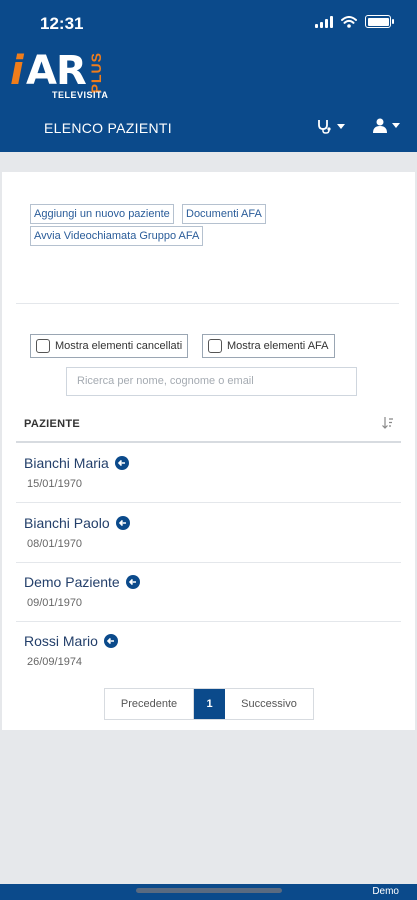  I want to click on group-video-call-button: Avvia Videochiamata Gruppo AFA, so click(117, 236).